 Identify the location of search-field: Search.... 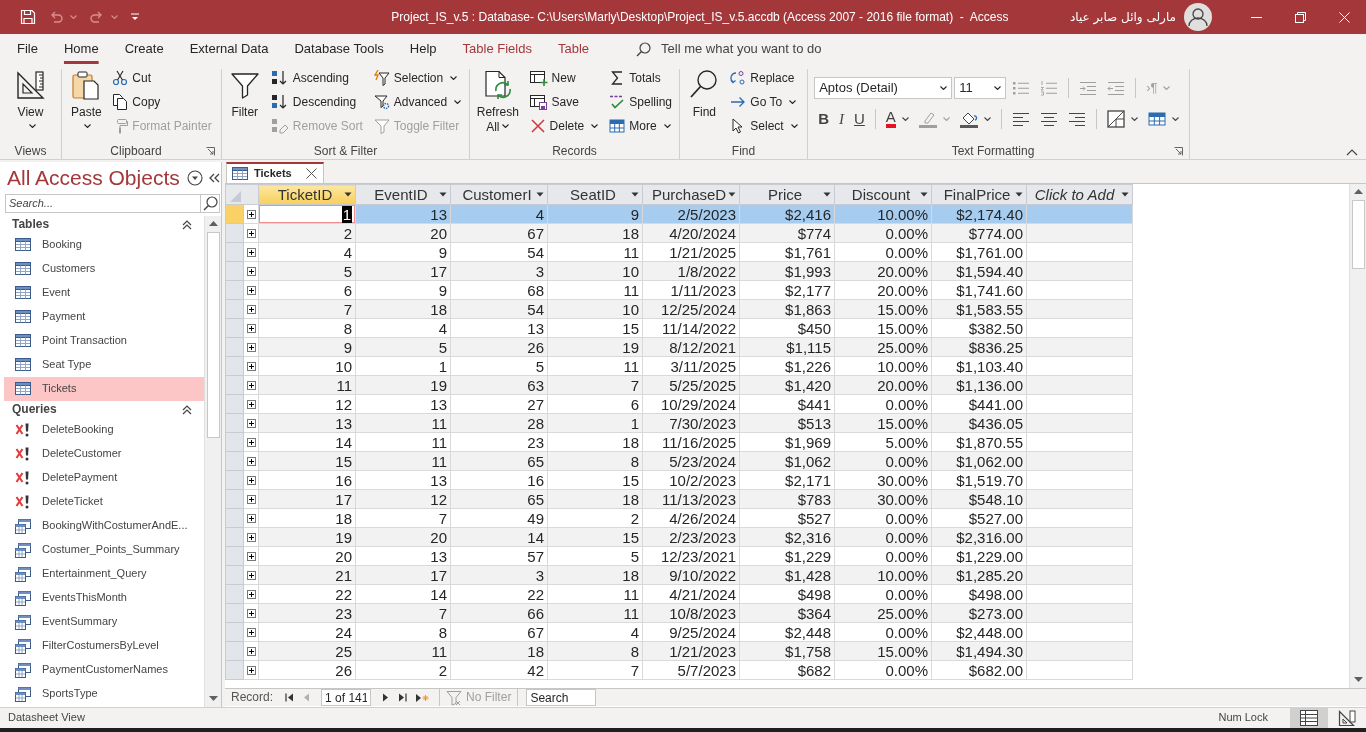
(102, 203).